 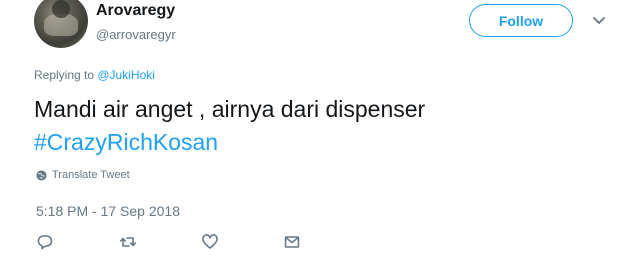 What do you see at coordinates (91, 175) in the screenshot?
I see `translate-label: Translate Tweet` at bounding box center [91, 175].